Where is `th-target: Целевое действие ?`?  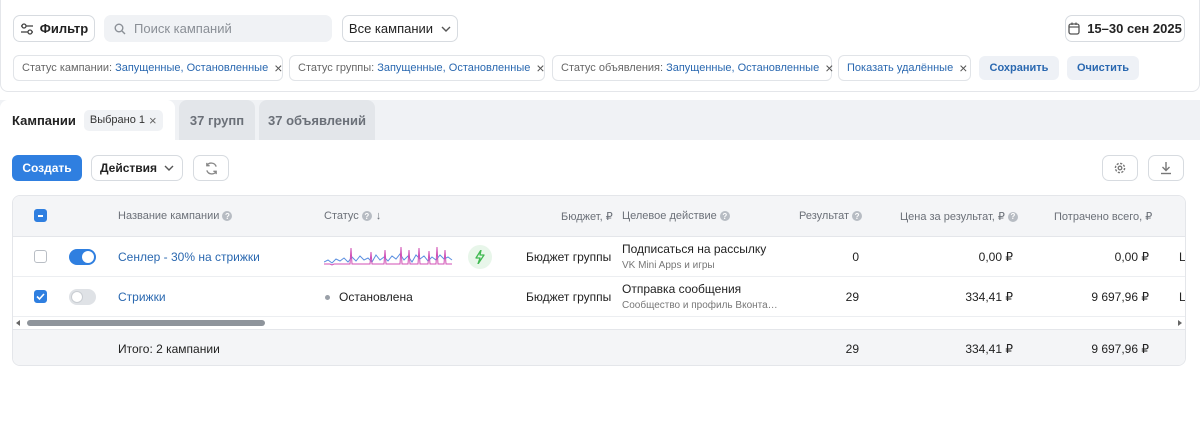
th-target: Целевое действие ? is located at coordinates (676, 216).